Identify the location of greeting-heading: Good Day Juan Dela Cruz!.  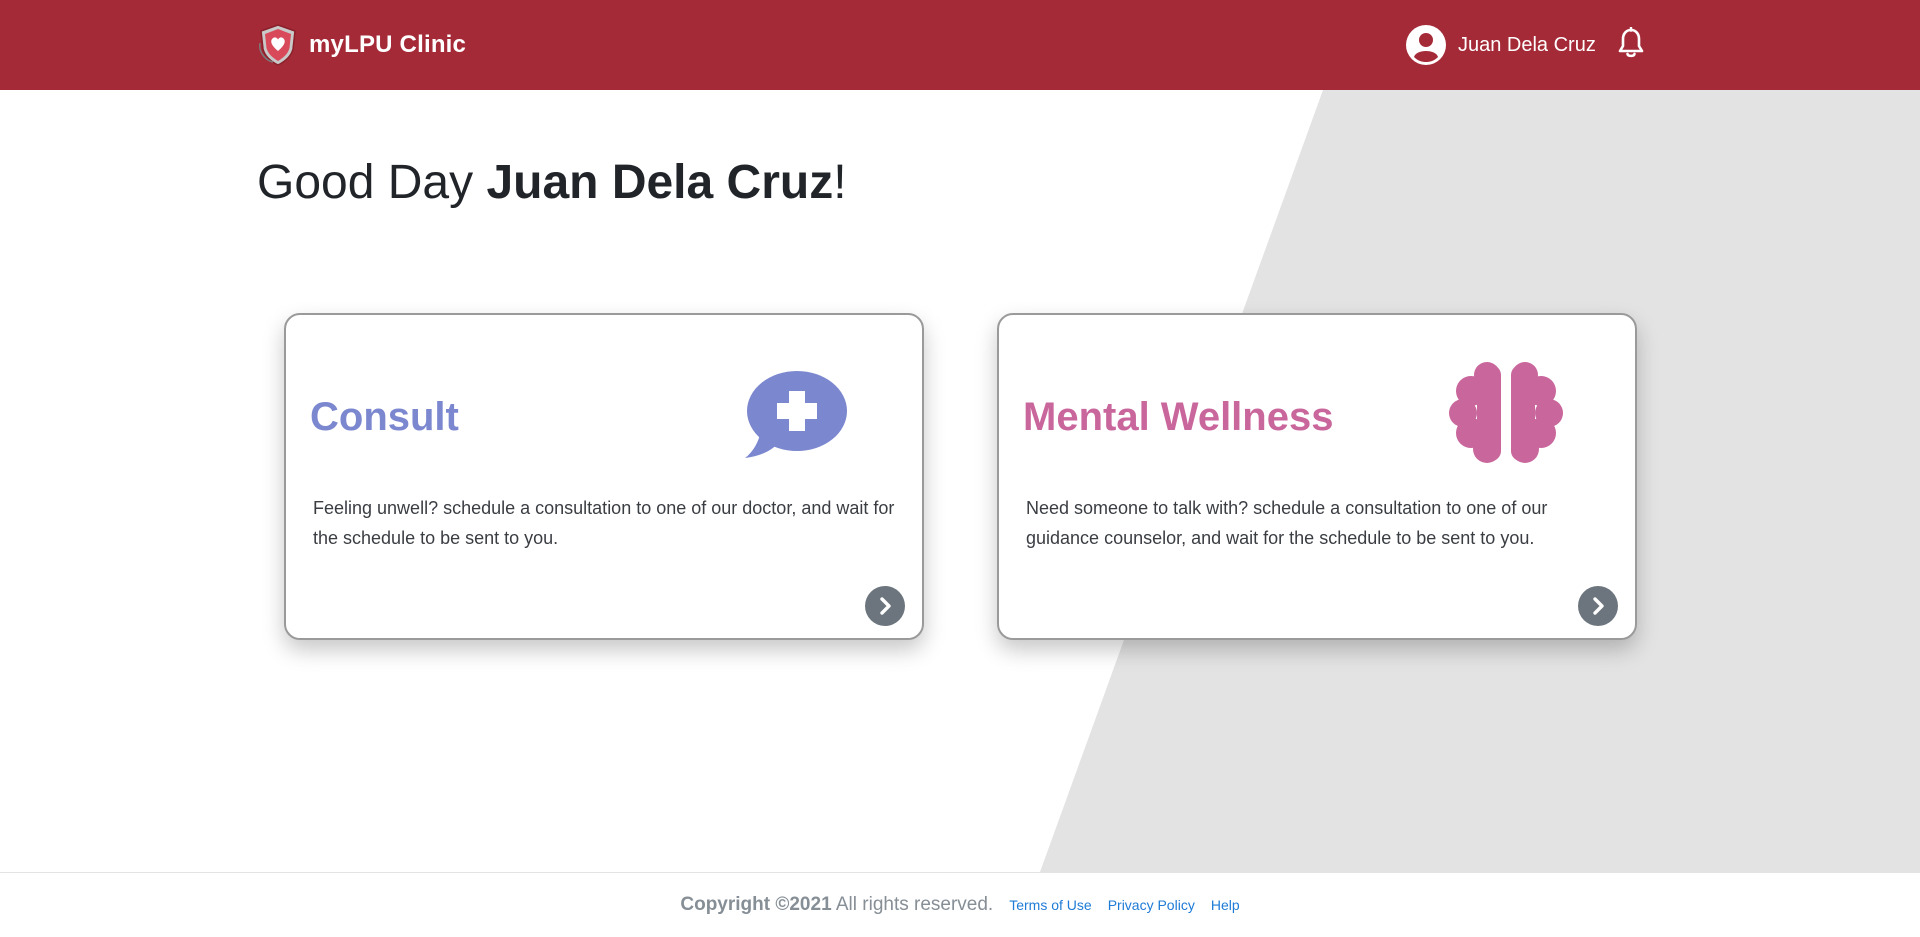
(552, 182).